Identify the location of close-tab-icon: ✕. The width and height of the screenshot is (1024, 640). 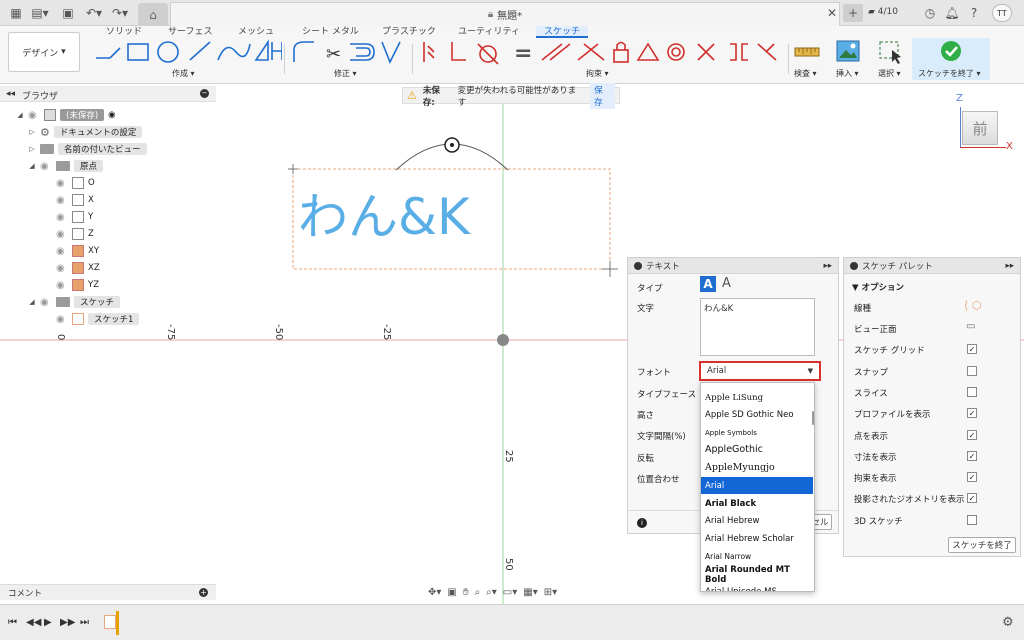
(832, 13).